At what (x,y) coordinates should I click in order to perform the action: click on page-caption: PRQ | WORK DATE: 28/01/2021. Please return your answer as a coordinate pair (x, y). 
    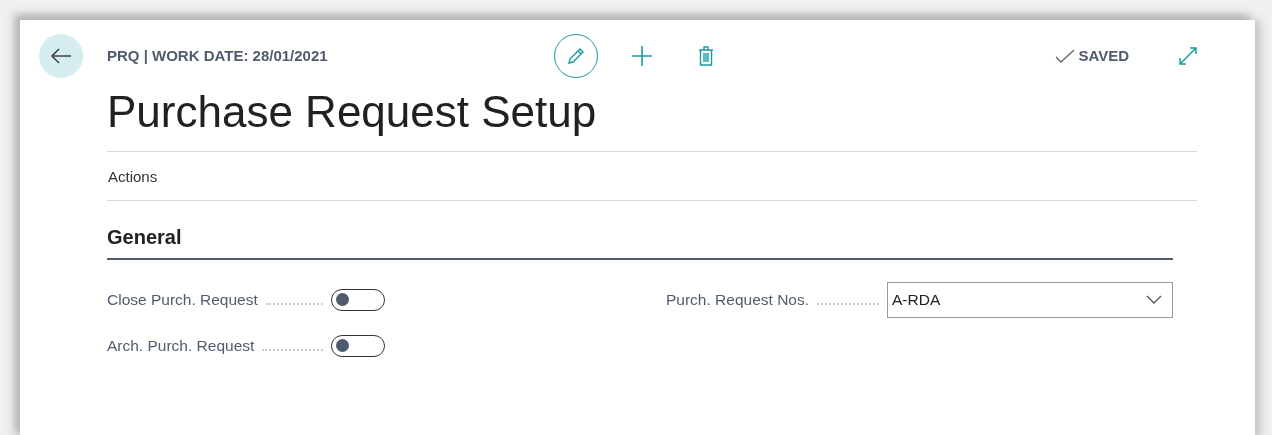
    Looking at the image, I should click on (218, 55).